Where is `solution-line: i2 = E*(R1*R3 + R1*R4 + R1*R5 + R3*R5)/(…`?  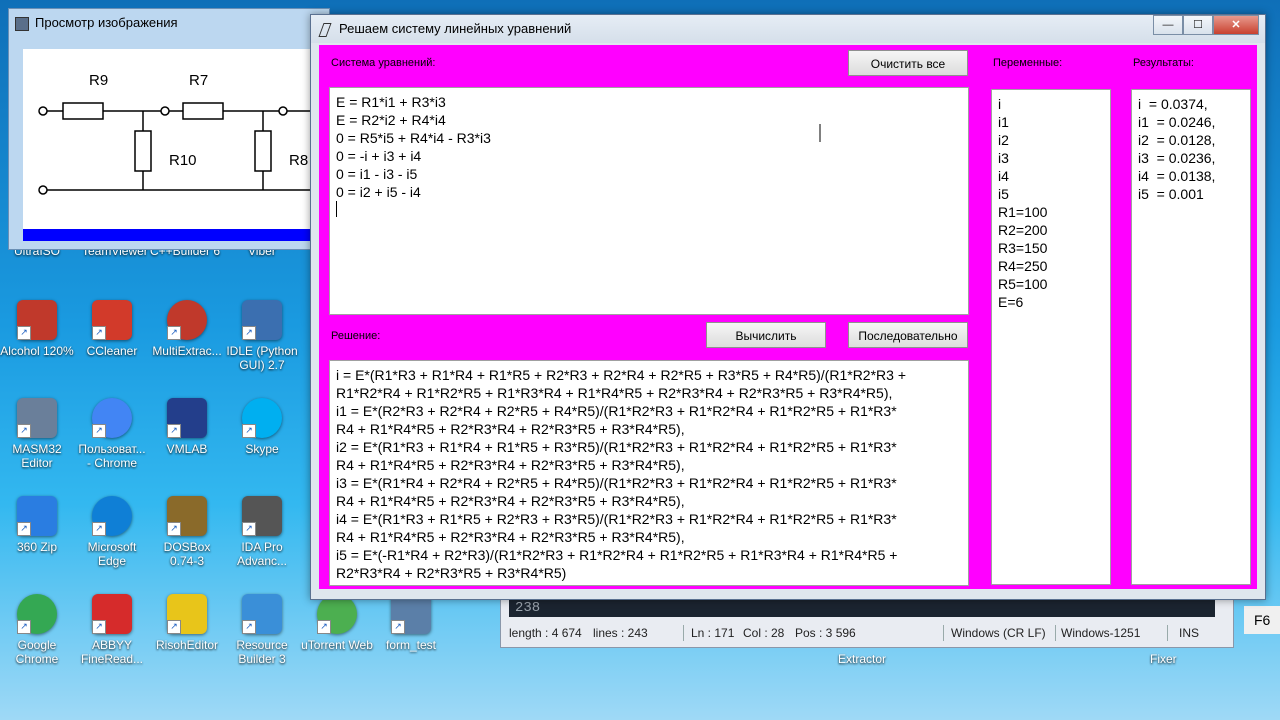
solution-line: i2 = E*(R1*R3 + R1*R4 + R1*R5 + R3*R5)/(… is located at coordinates (616, 447).